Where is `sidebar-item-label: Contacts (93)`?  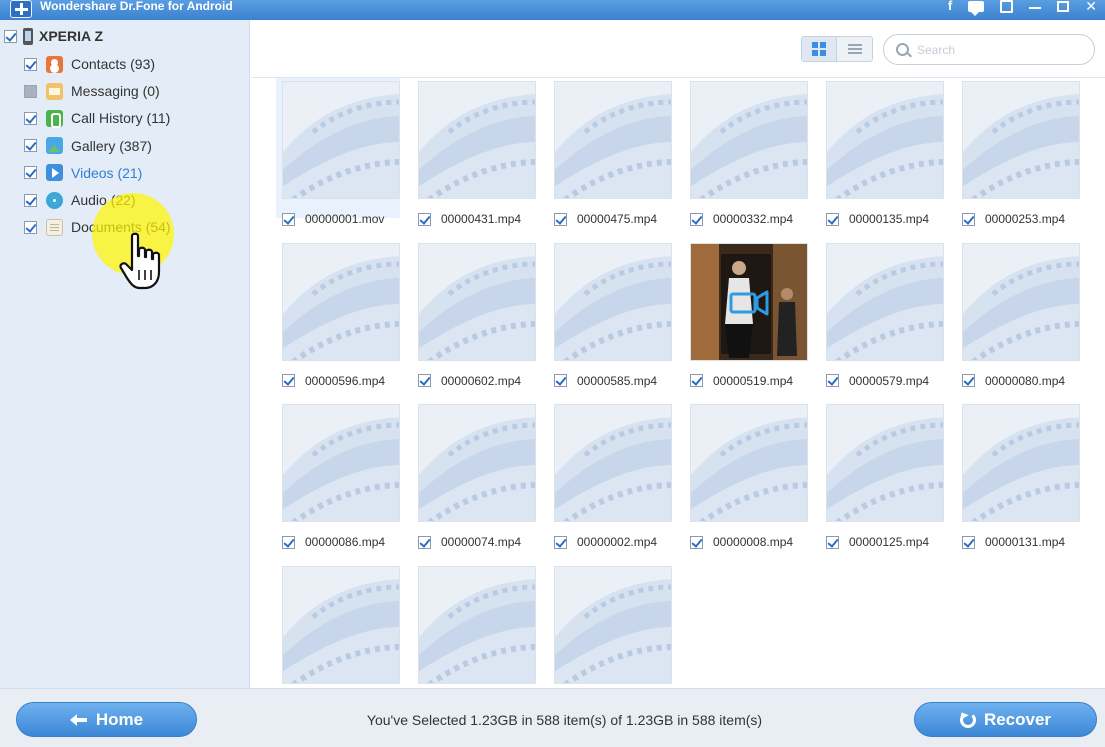
sidebar-item-label: Contacts (93) is located at coordinates (113, 64).